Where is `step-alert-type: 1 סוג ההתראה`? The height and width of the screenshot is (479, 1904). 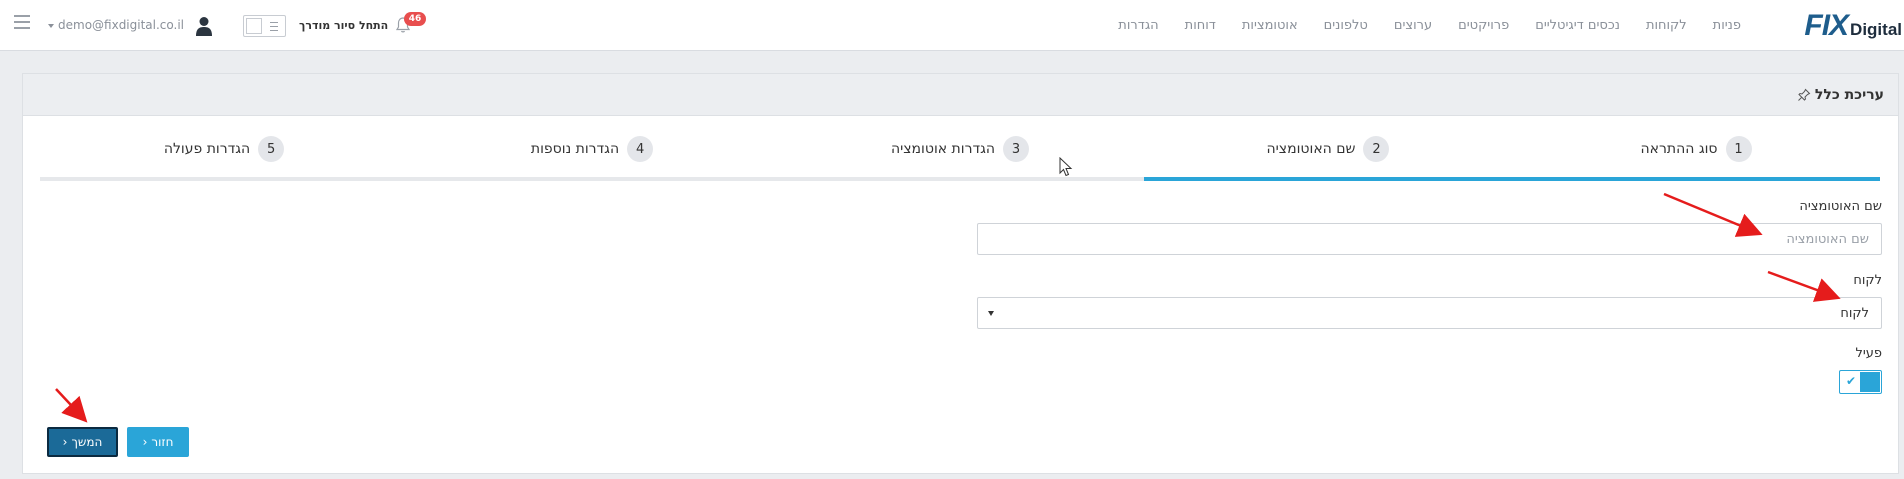 step-alert-type: 1 סוג ההתראה is located at coordinates (1696, 148).